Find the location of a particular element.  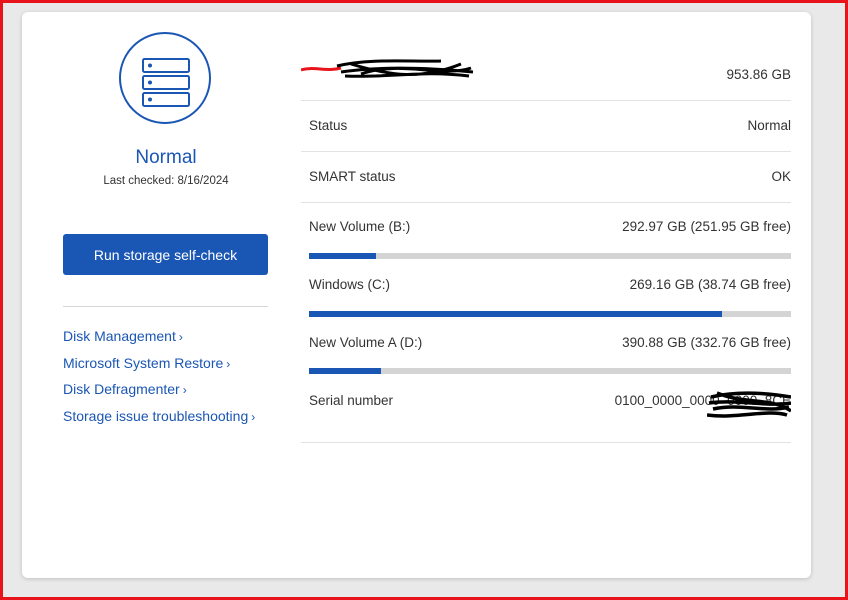

divider is located at coordinates (165, 306).